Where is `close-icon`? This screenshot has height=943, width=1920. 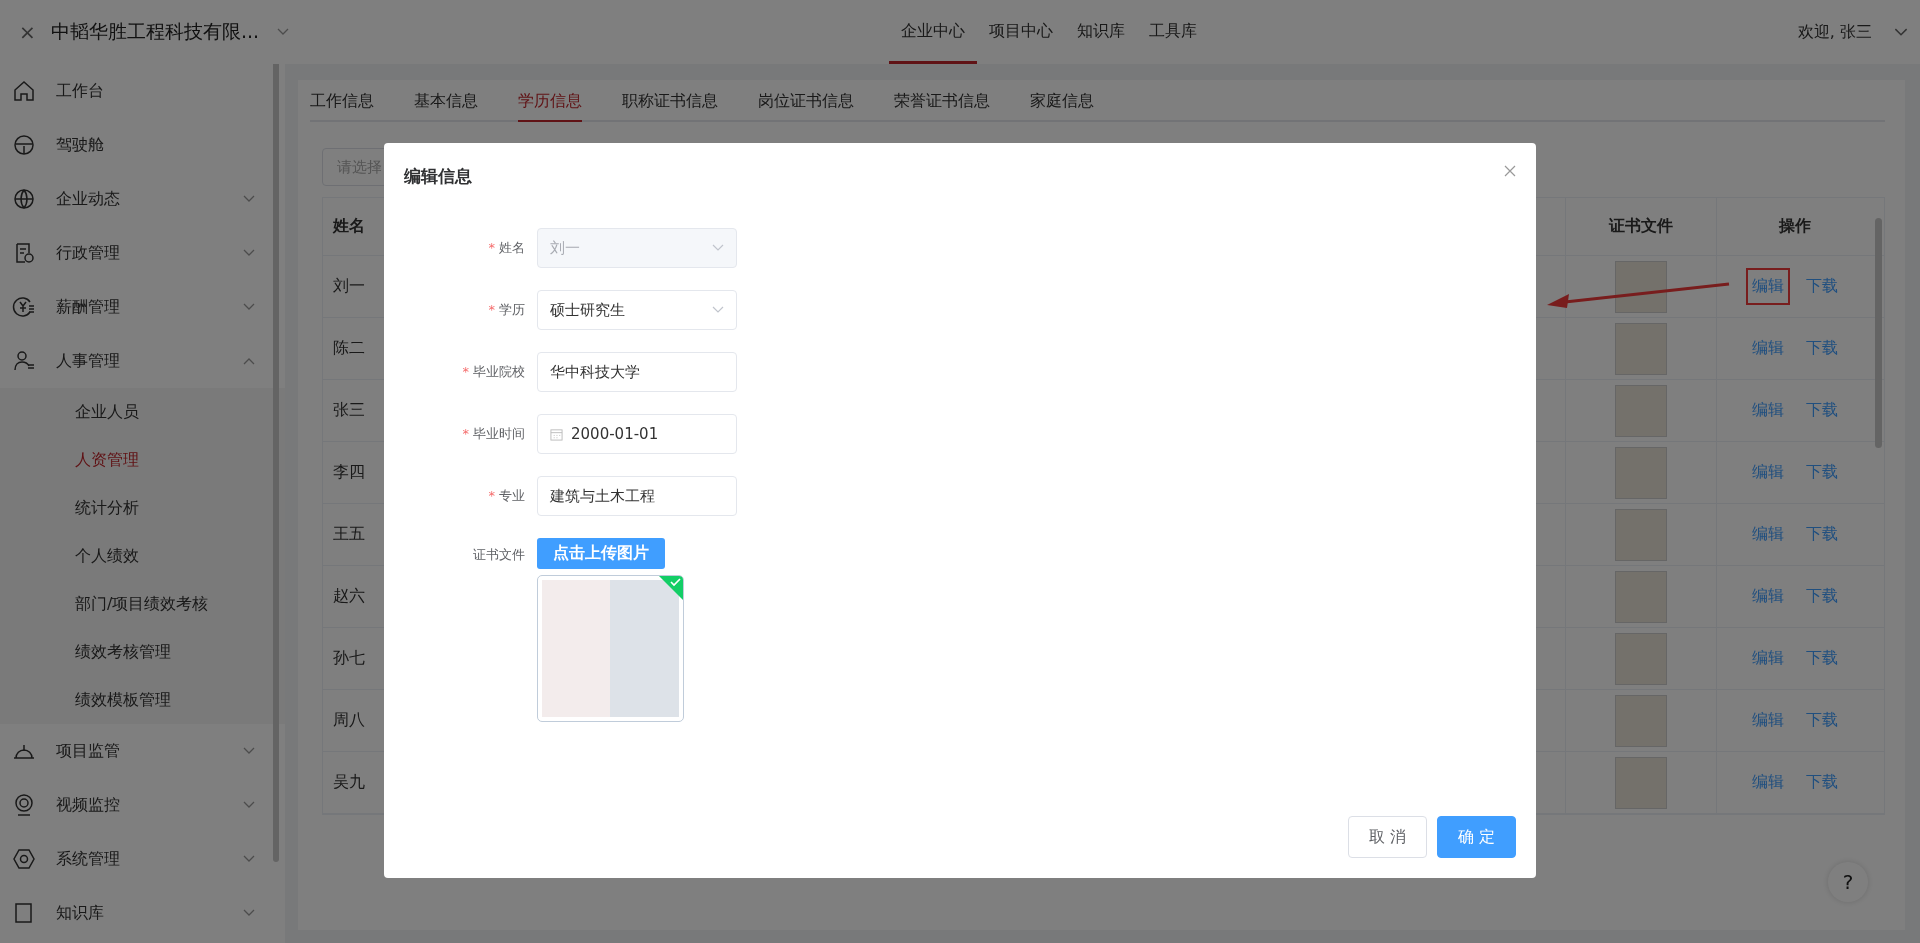
close-icon is located at coordinates (1510, 171).